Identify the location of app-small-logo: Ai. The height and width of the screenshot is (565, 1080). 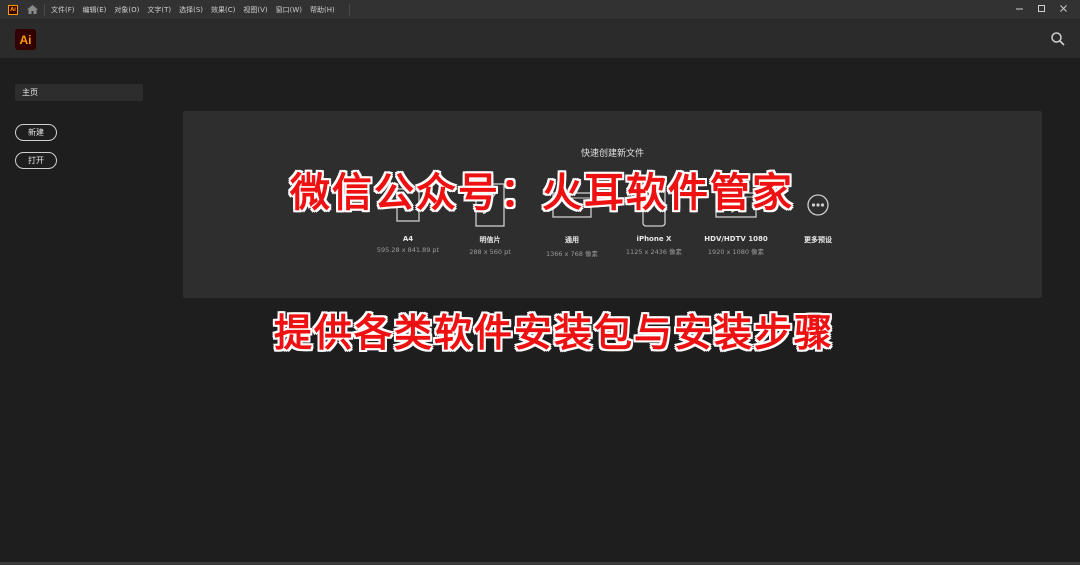
(13, 9).